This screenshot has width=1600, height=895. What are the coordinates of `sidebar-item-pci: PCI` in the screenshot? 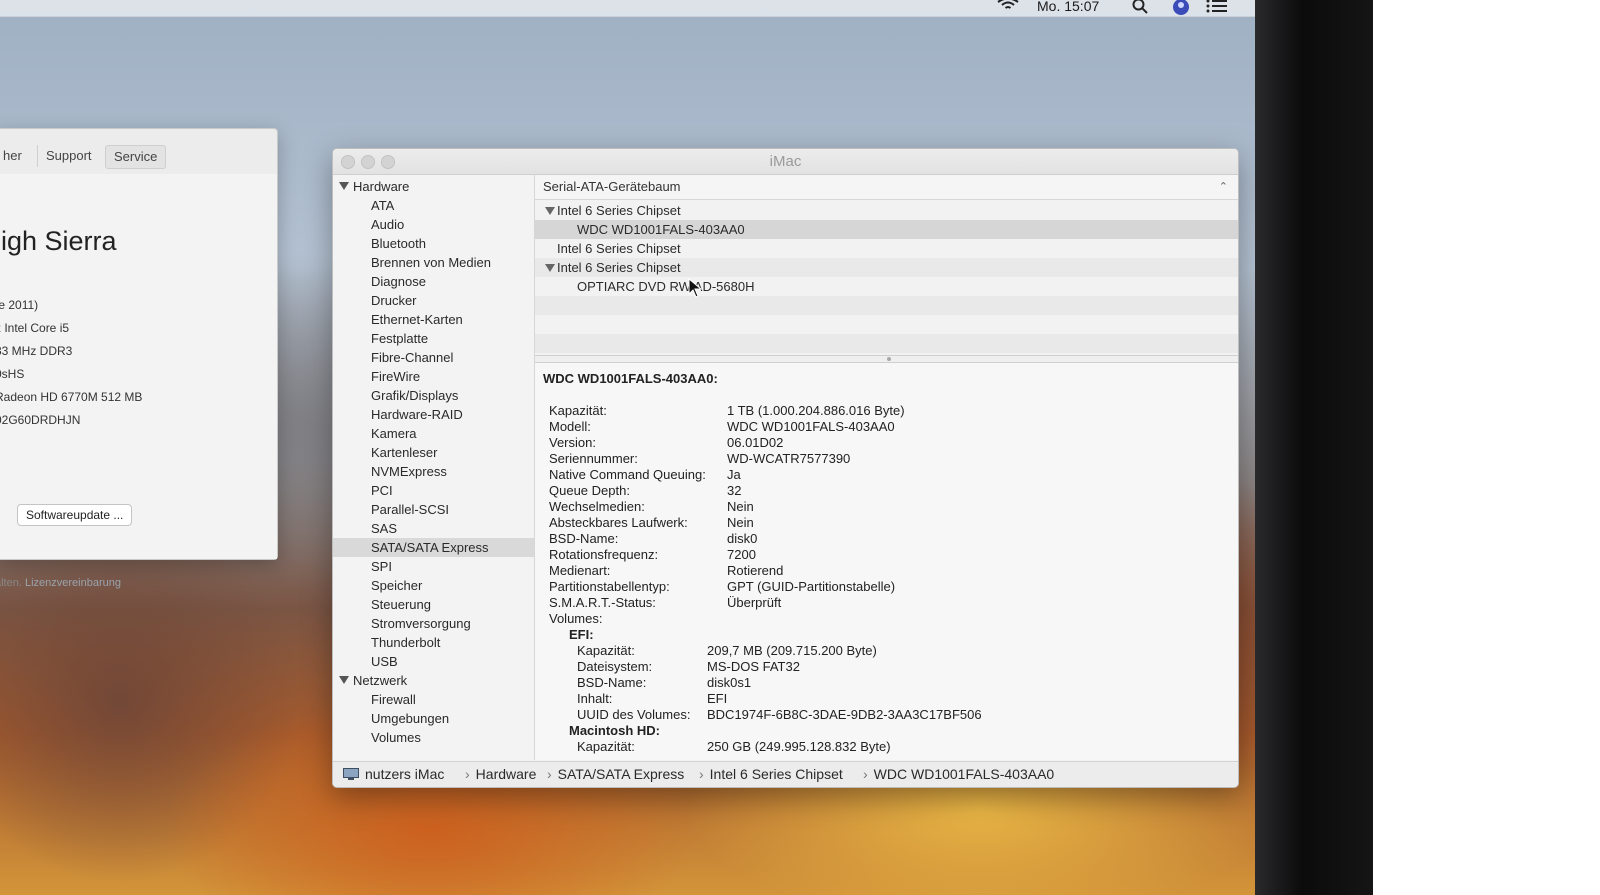 It's located at (433, 490).